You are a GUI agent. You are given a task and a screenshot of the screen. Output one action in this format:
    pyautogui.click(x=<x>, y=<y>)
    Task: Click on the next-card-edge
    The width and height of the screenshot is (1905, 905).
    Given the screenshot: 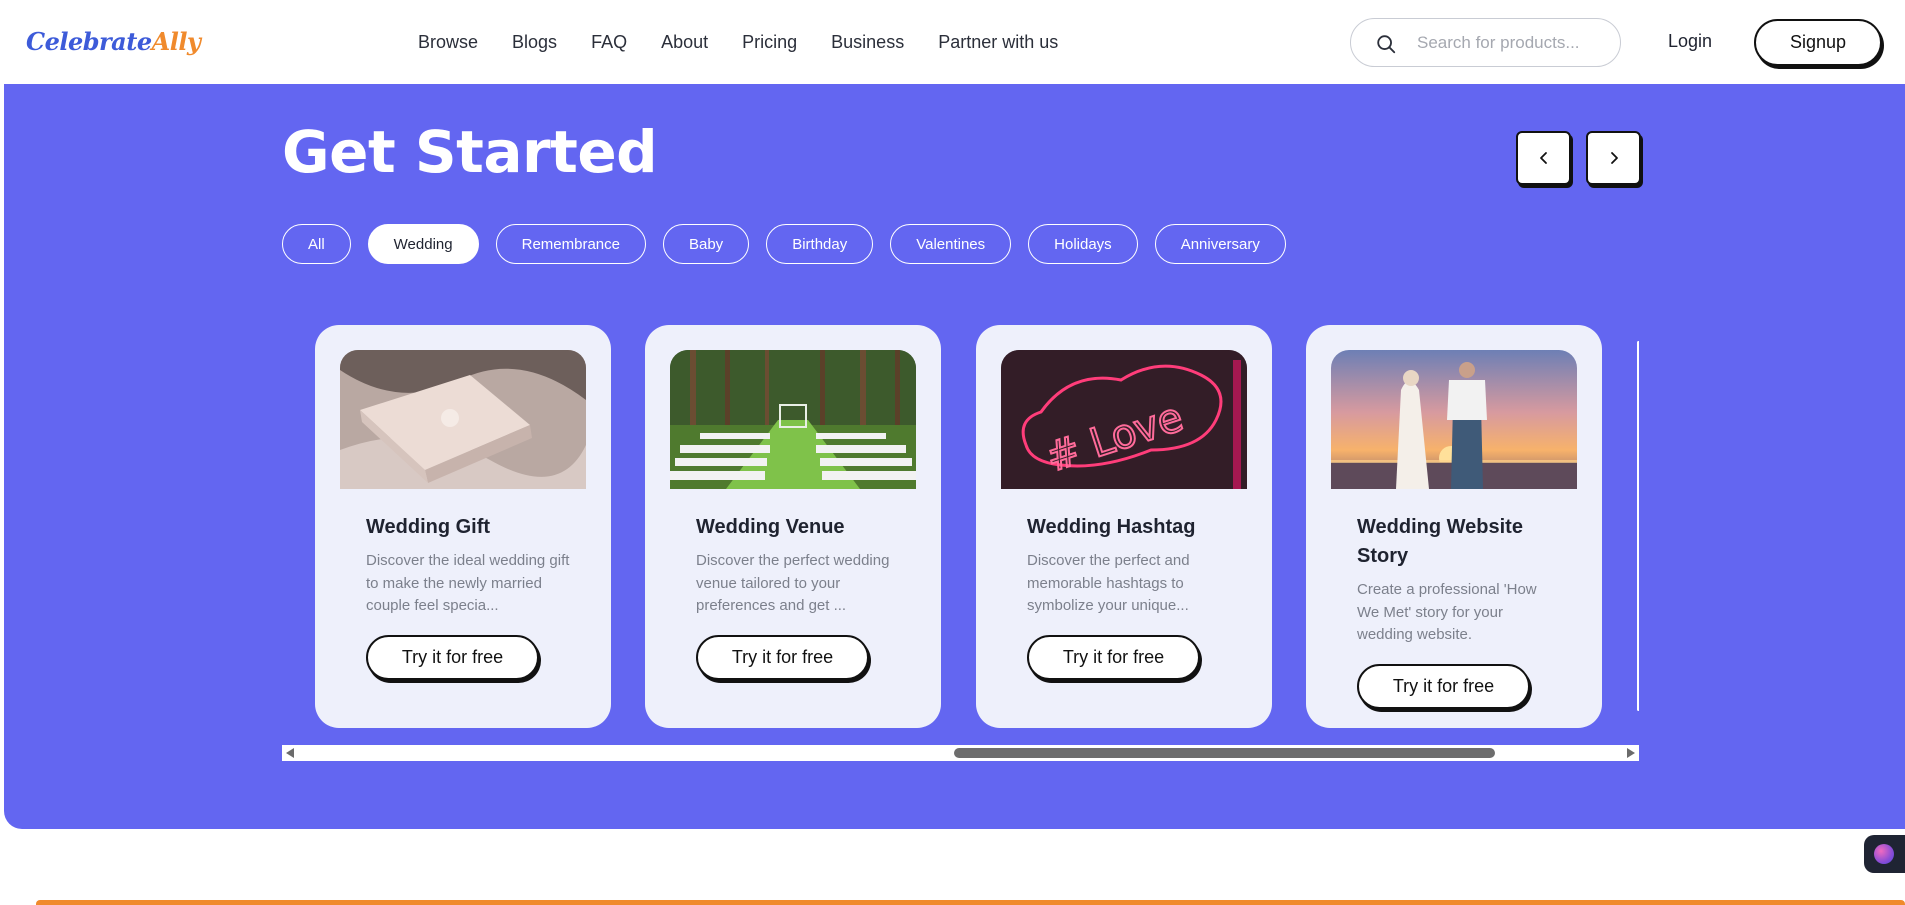 What is the action you would take?
    pyautogui.click(x=1638, y=526)
    